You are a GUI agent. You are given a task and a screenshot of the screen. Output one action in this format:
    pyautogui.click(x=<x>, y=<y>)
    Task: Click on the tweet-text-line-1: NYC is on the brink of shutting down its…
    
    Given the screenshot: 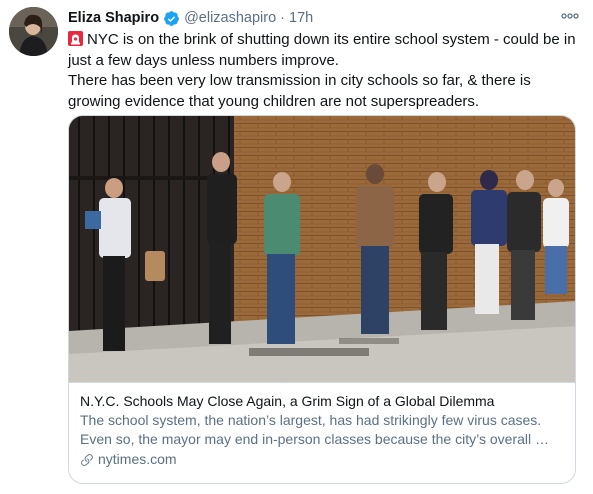 What is the action you would take?
    pyautogui.click(x=323, y=50)
    